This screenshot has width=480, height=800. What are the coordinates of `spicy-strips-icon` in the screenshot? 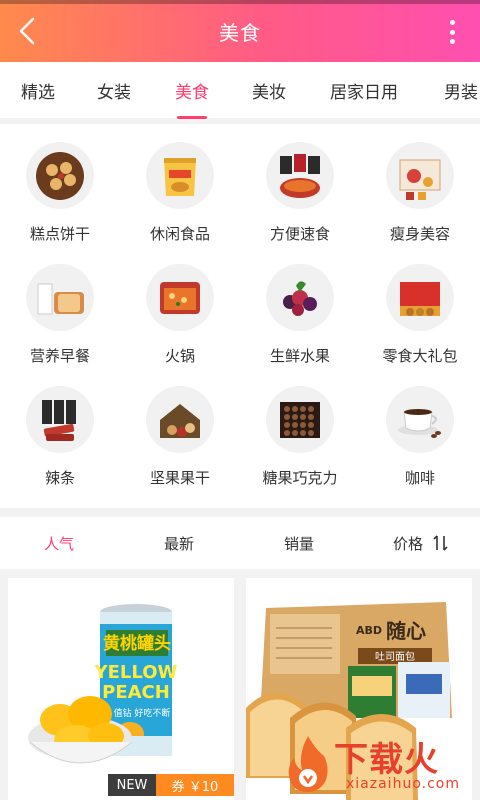 It's located at (60, 419).